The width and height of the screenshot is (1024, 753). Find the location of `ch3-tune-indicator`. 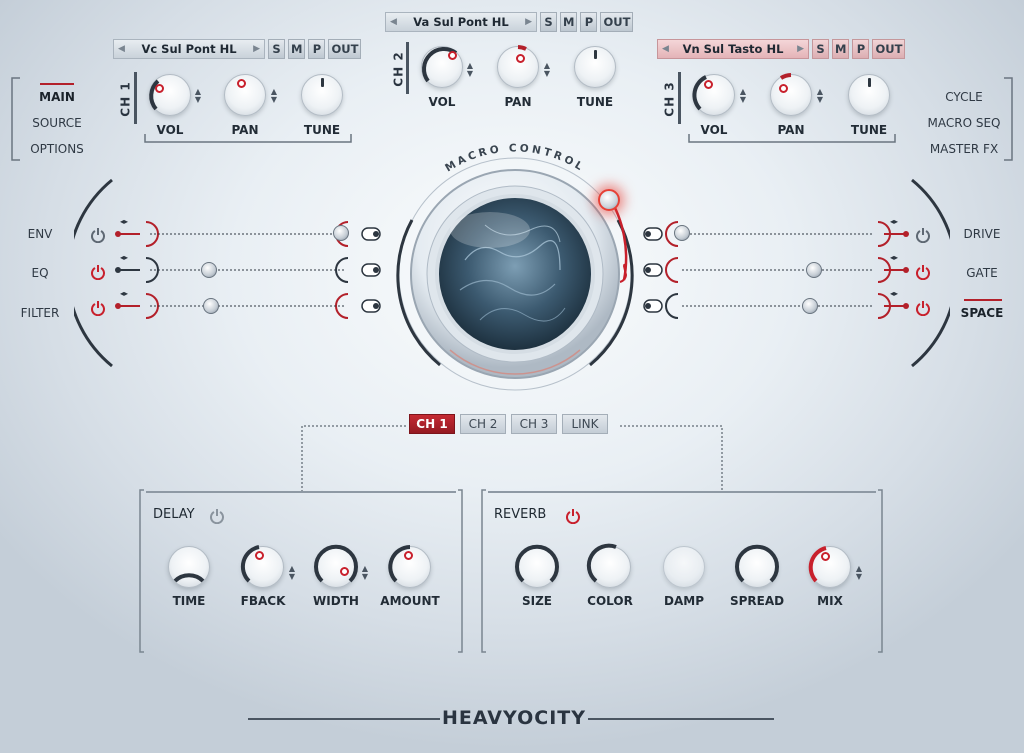

ch3-tune-indicator is located at coordinates (869, 82).